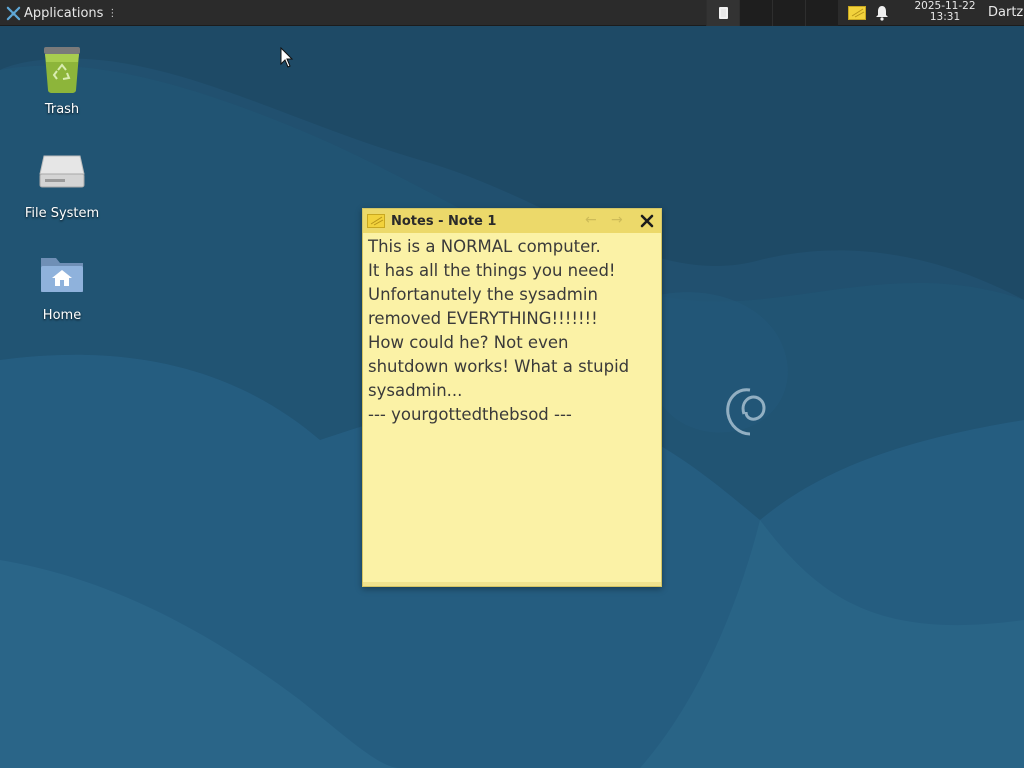  I want to click on desktop-icon-home: Home, so click(62, 286).